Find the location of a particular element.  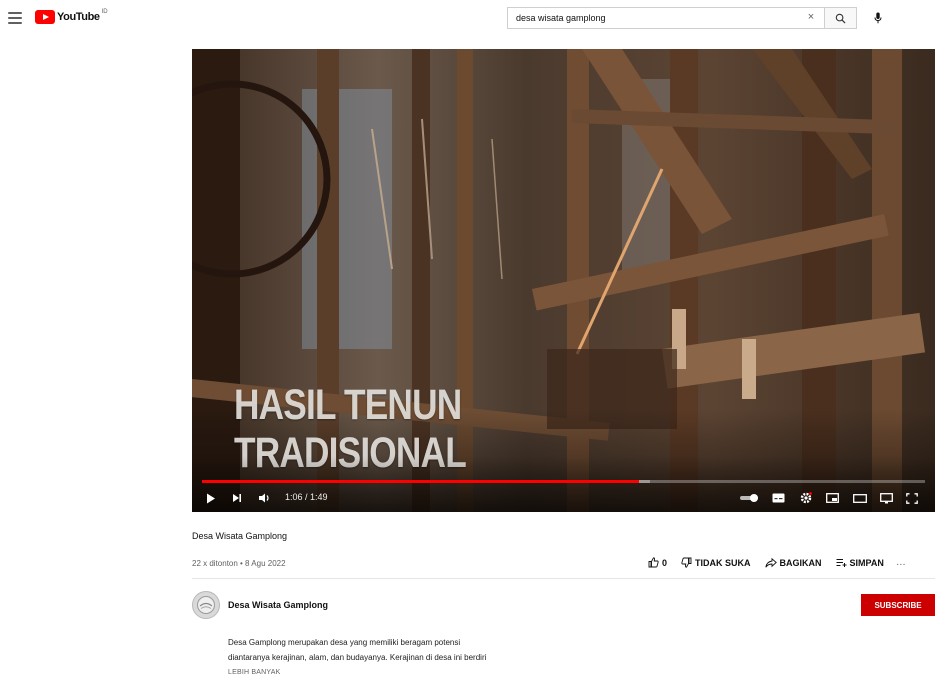

youtube-logo: YouTube ID is located at coordinates (71, 16).